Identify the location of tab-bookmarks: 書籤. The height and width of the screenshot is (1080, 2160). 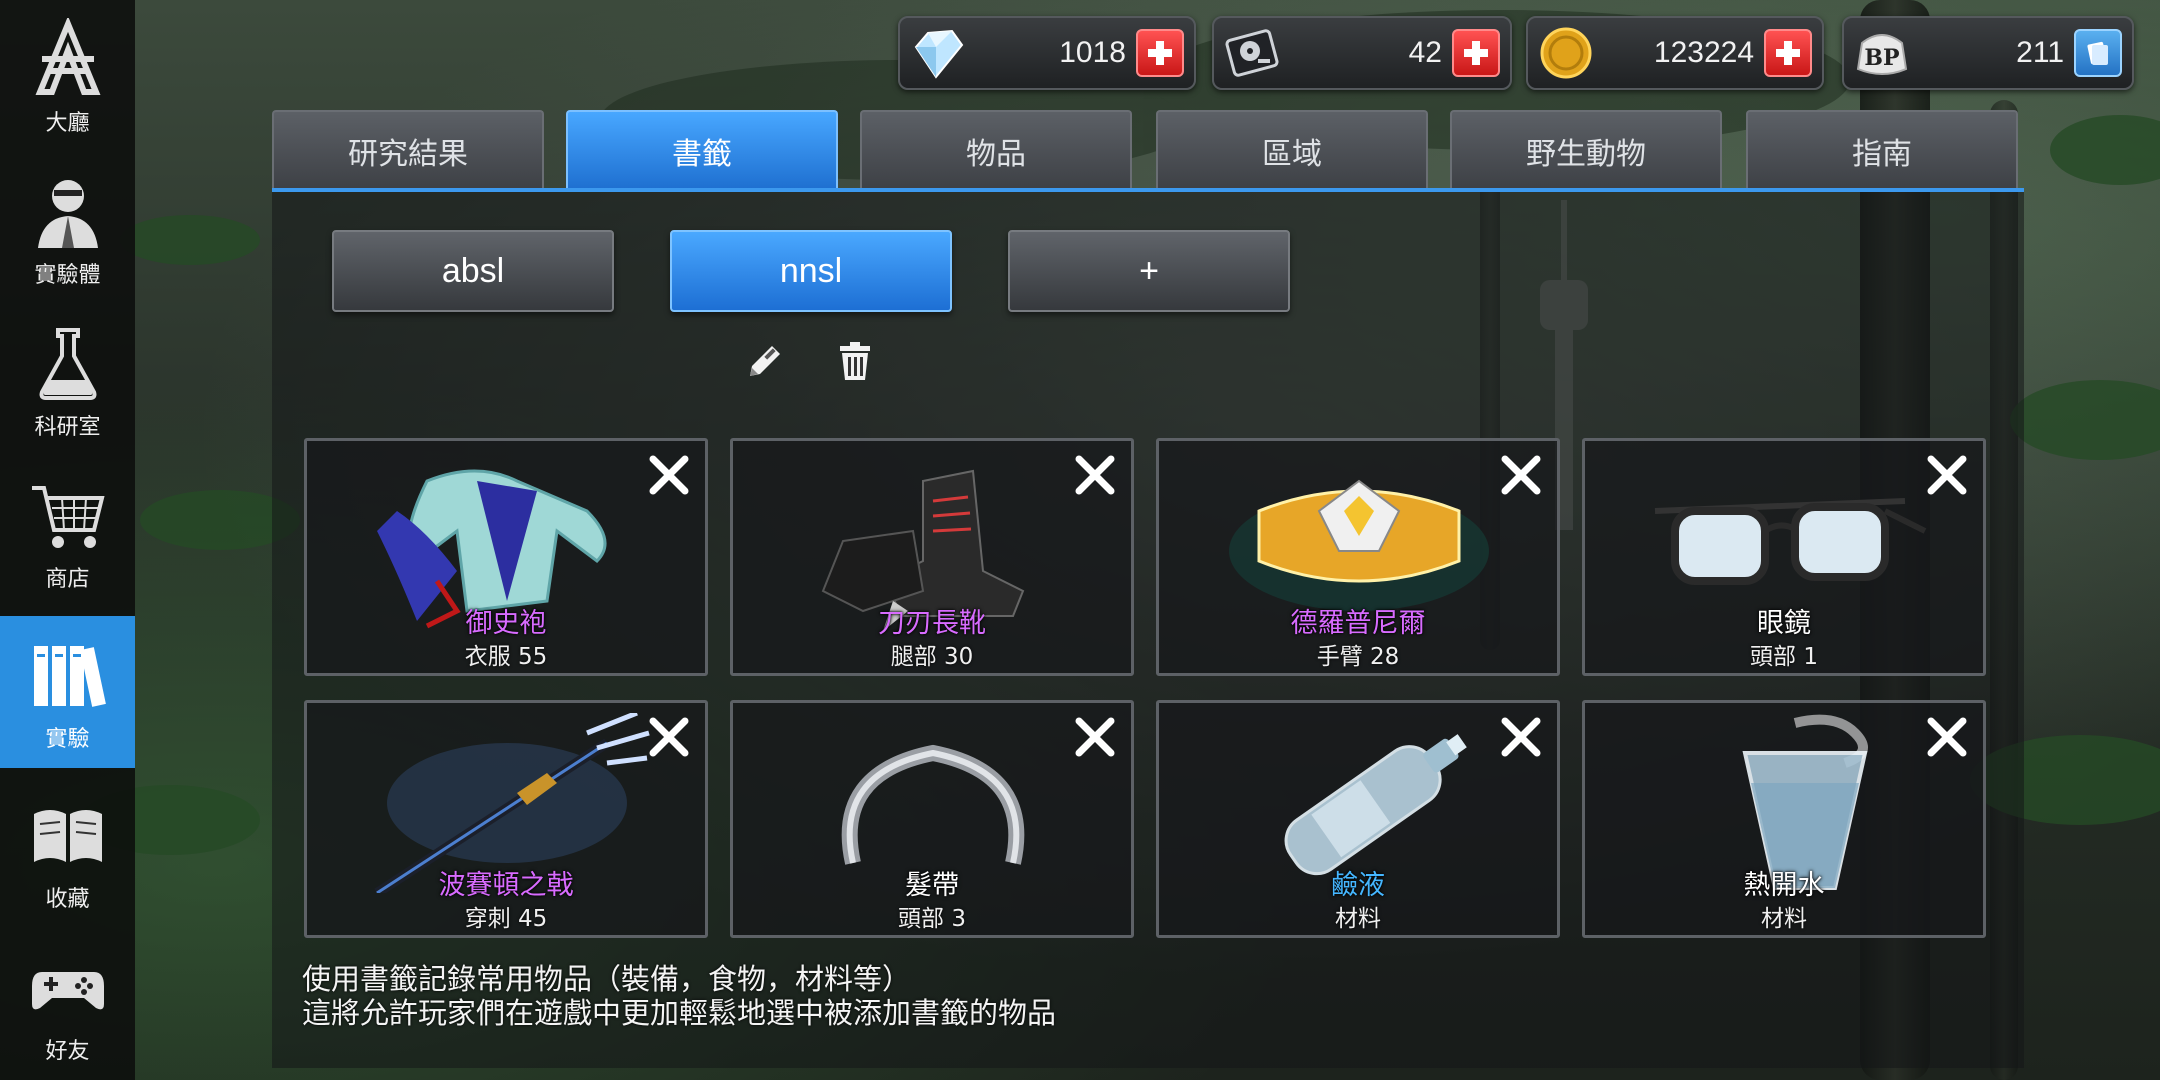
(702, 150).